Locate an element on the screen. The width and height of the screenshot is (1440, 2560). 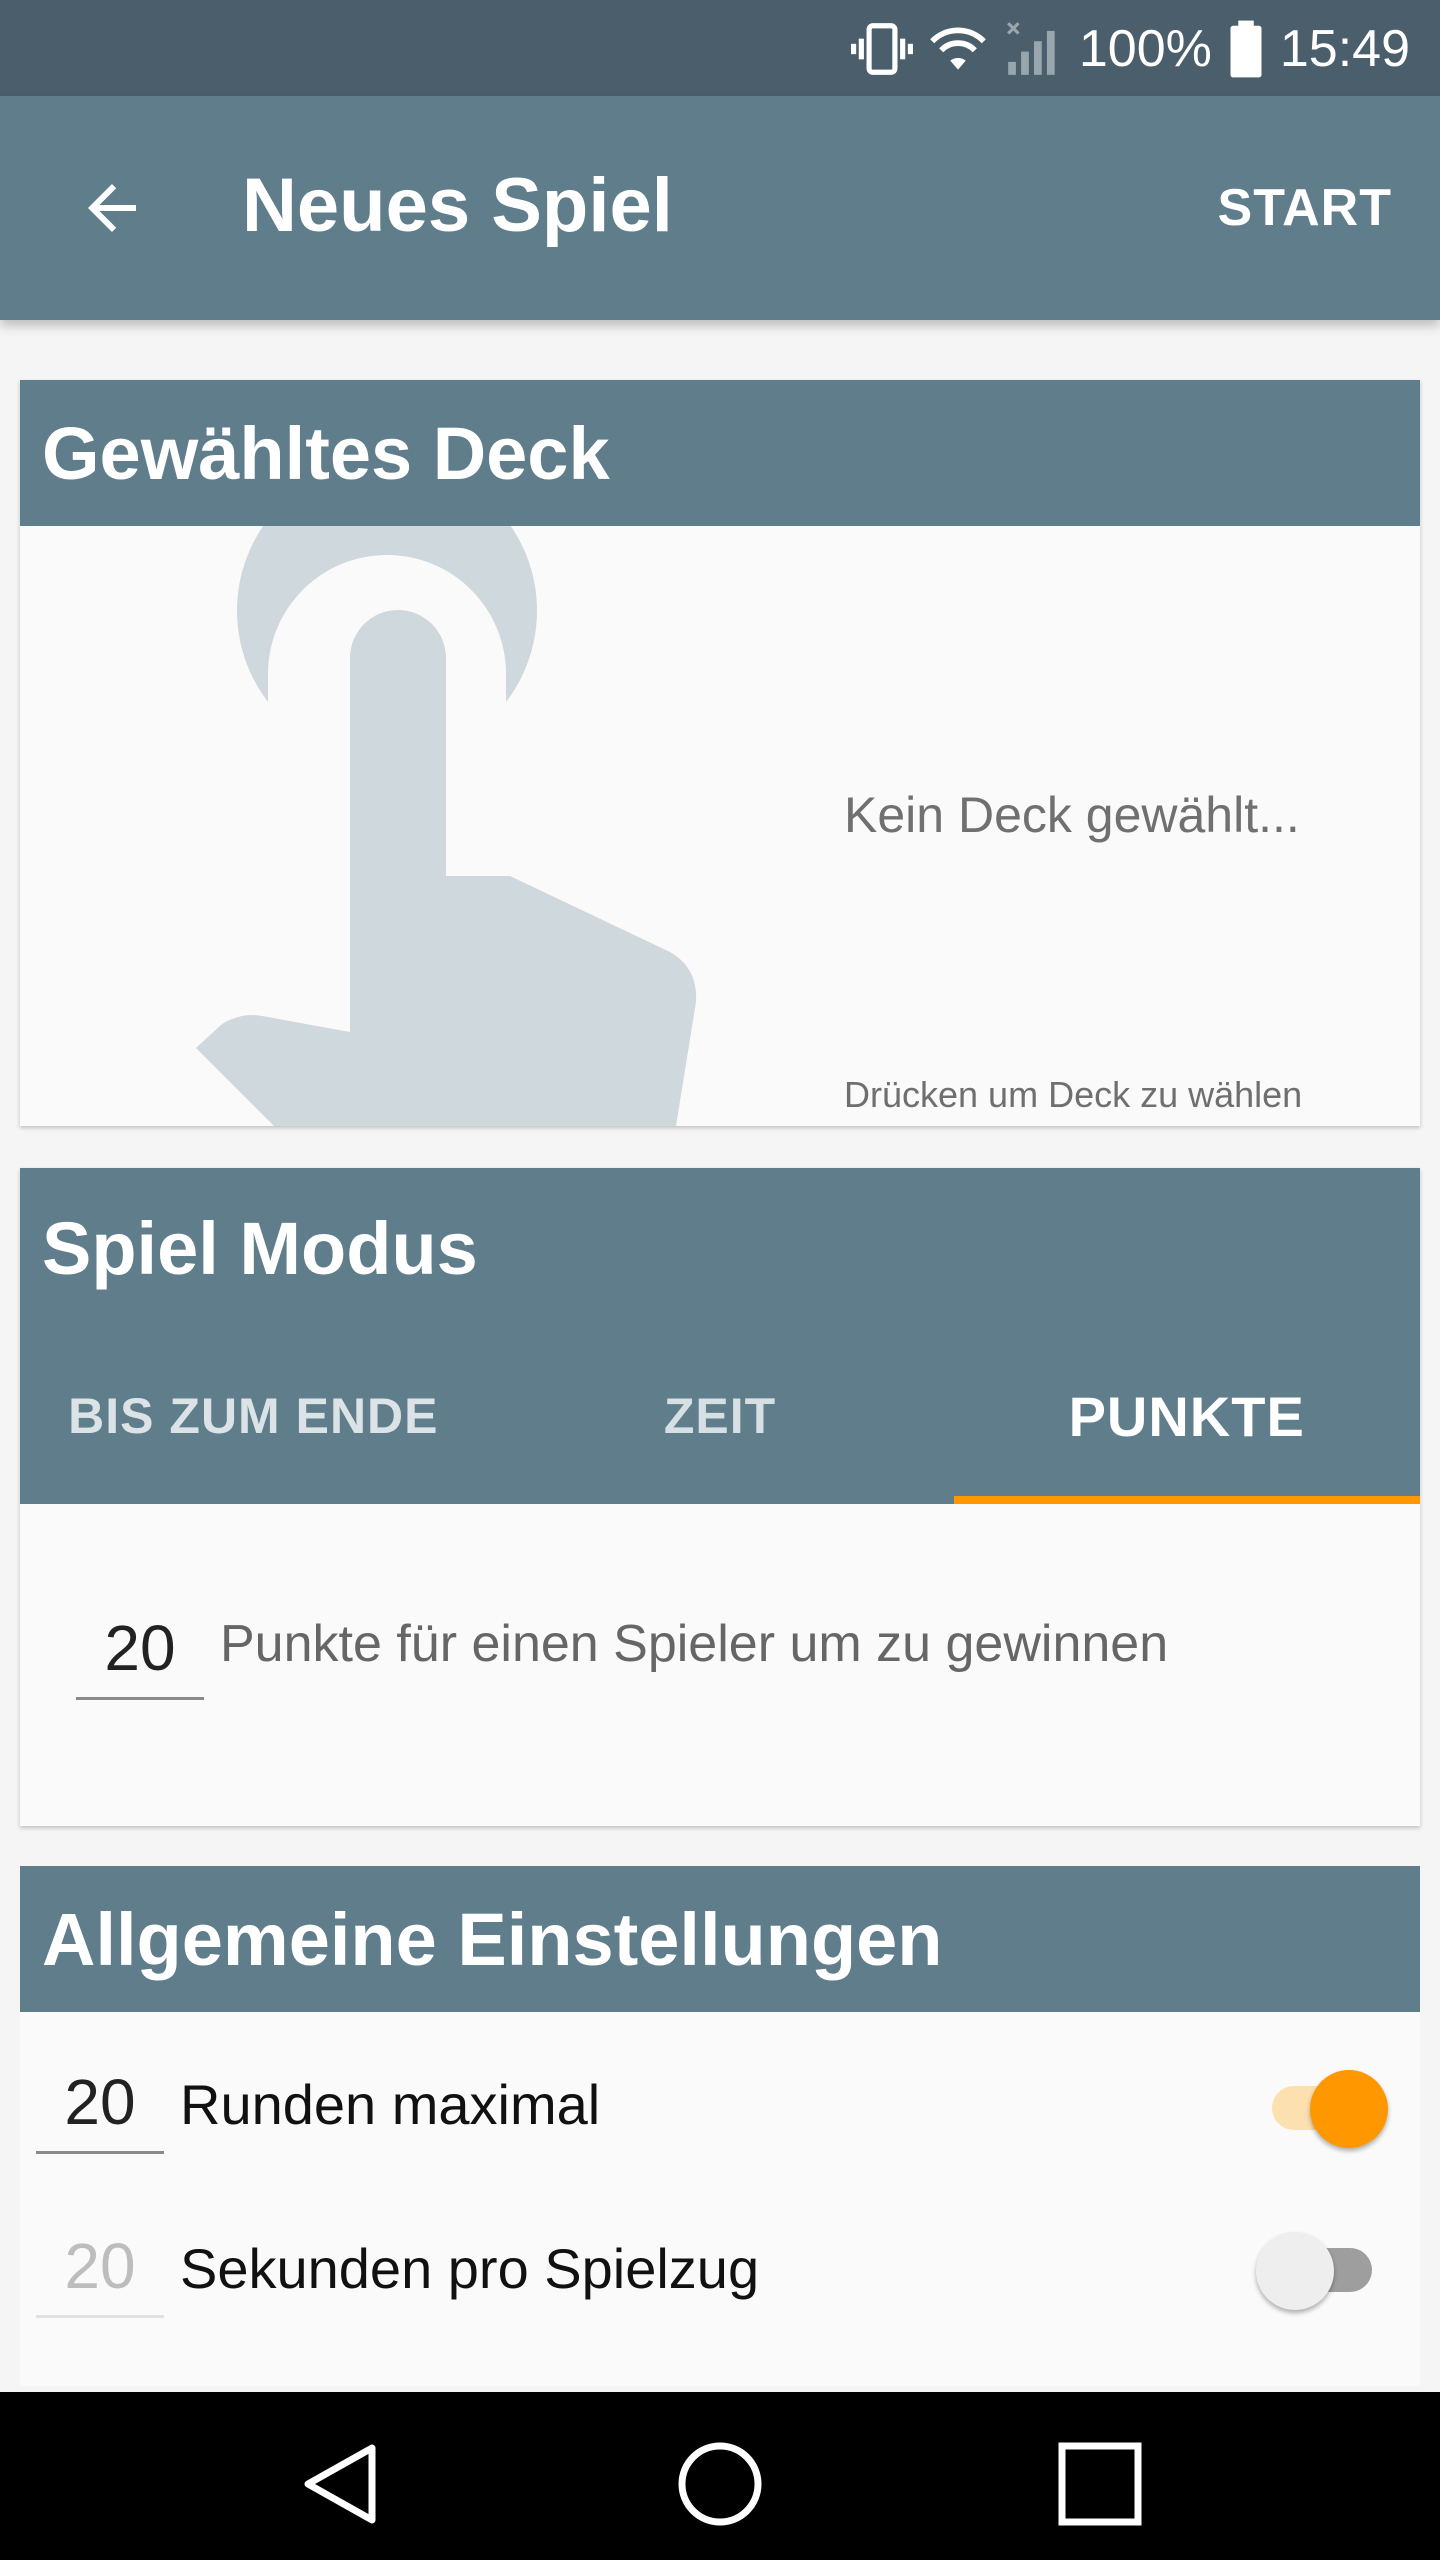
nav-back-icon is located at coordinates (340, 2484).